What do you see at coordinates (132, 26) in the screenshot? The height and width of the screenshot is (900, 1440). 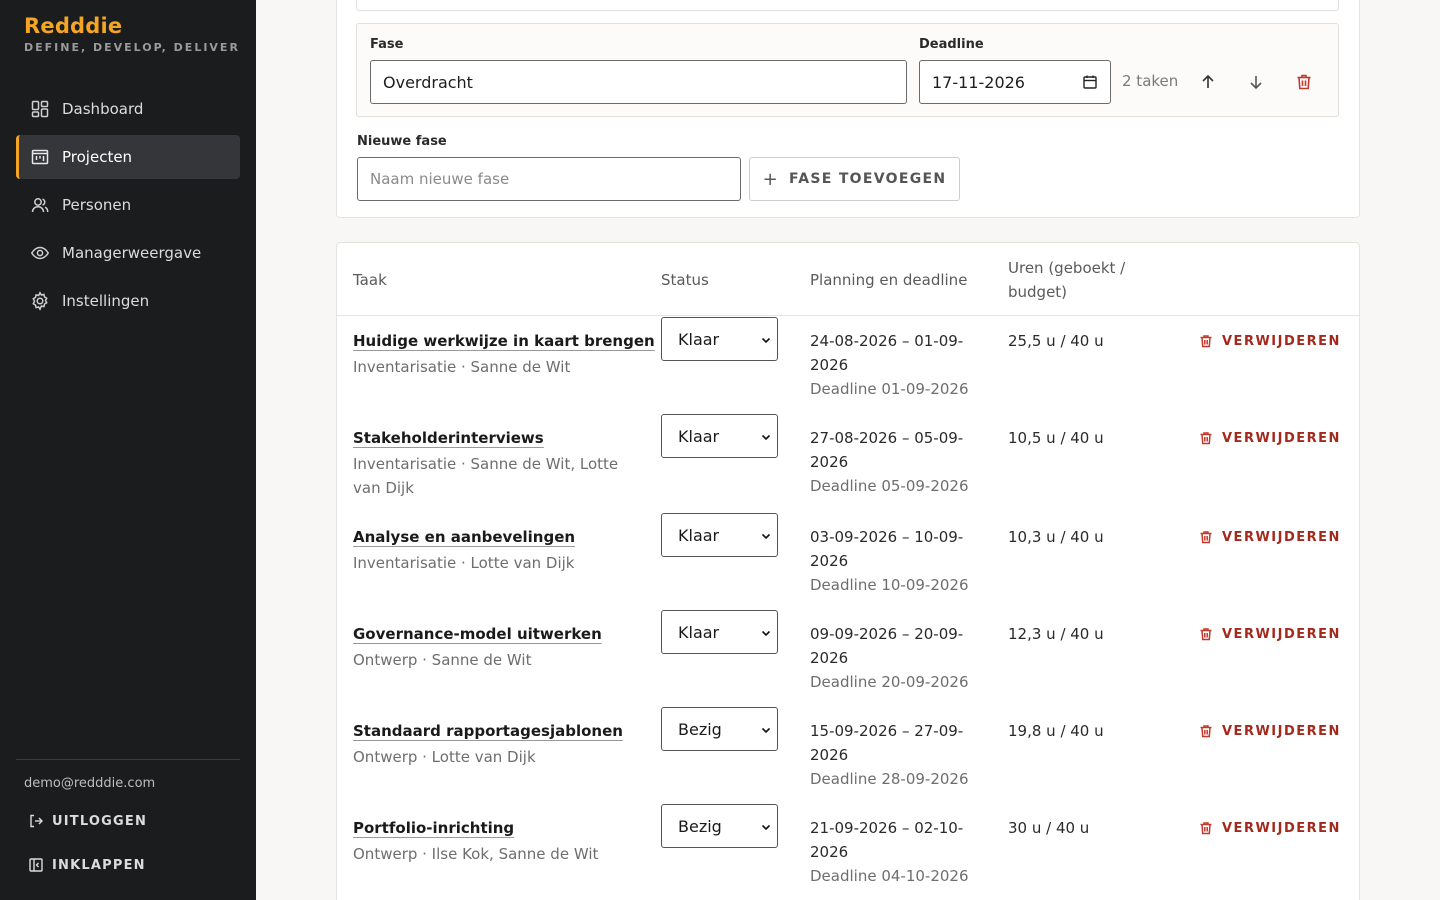 I see `brand-logo: Redddie` at bounding box center [132, 26].